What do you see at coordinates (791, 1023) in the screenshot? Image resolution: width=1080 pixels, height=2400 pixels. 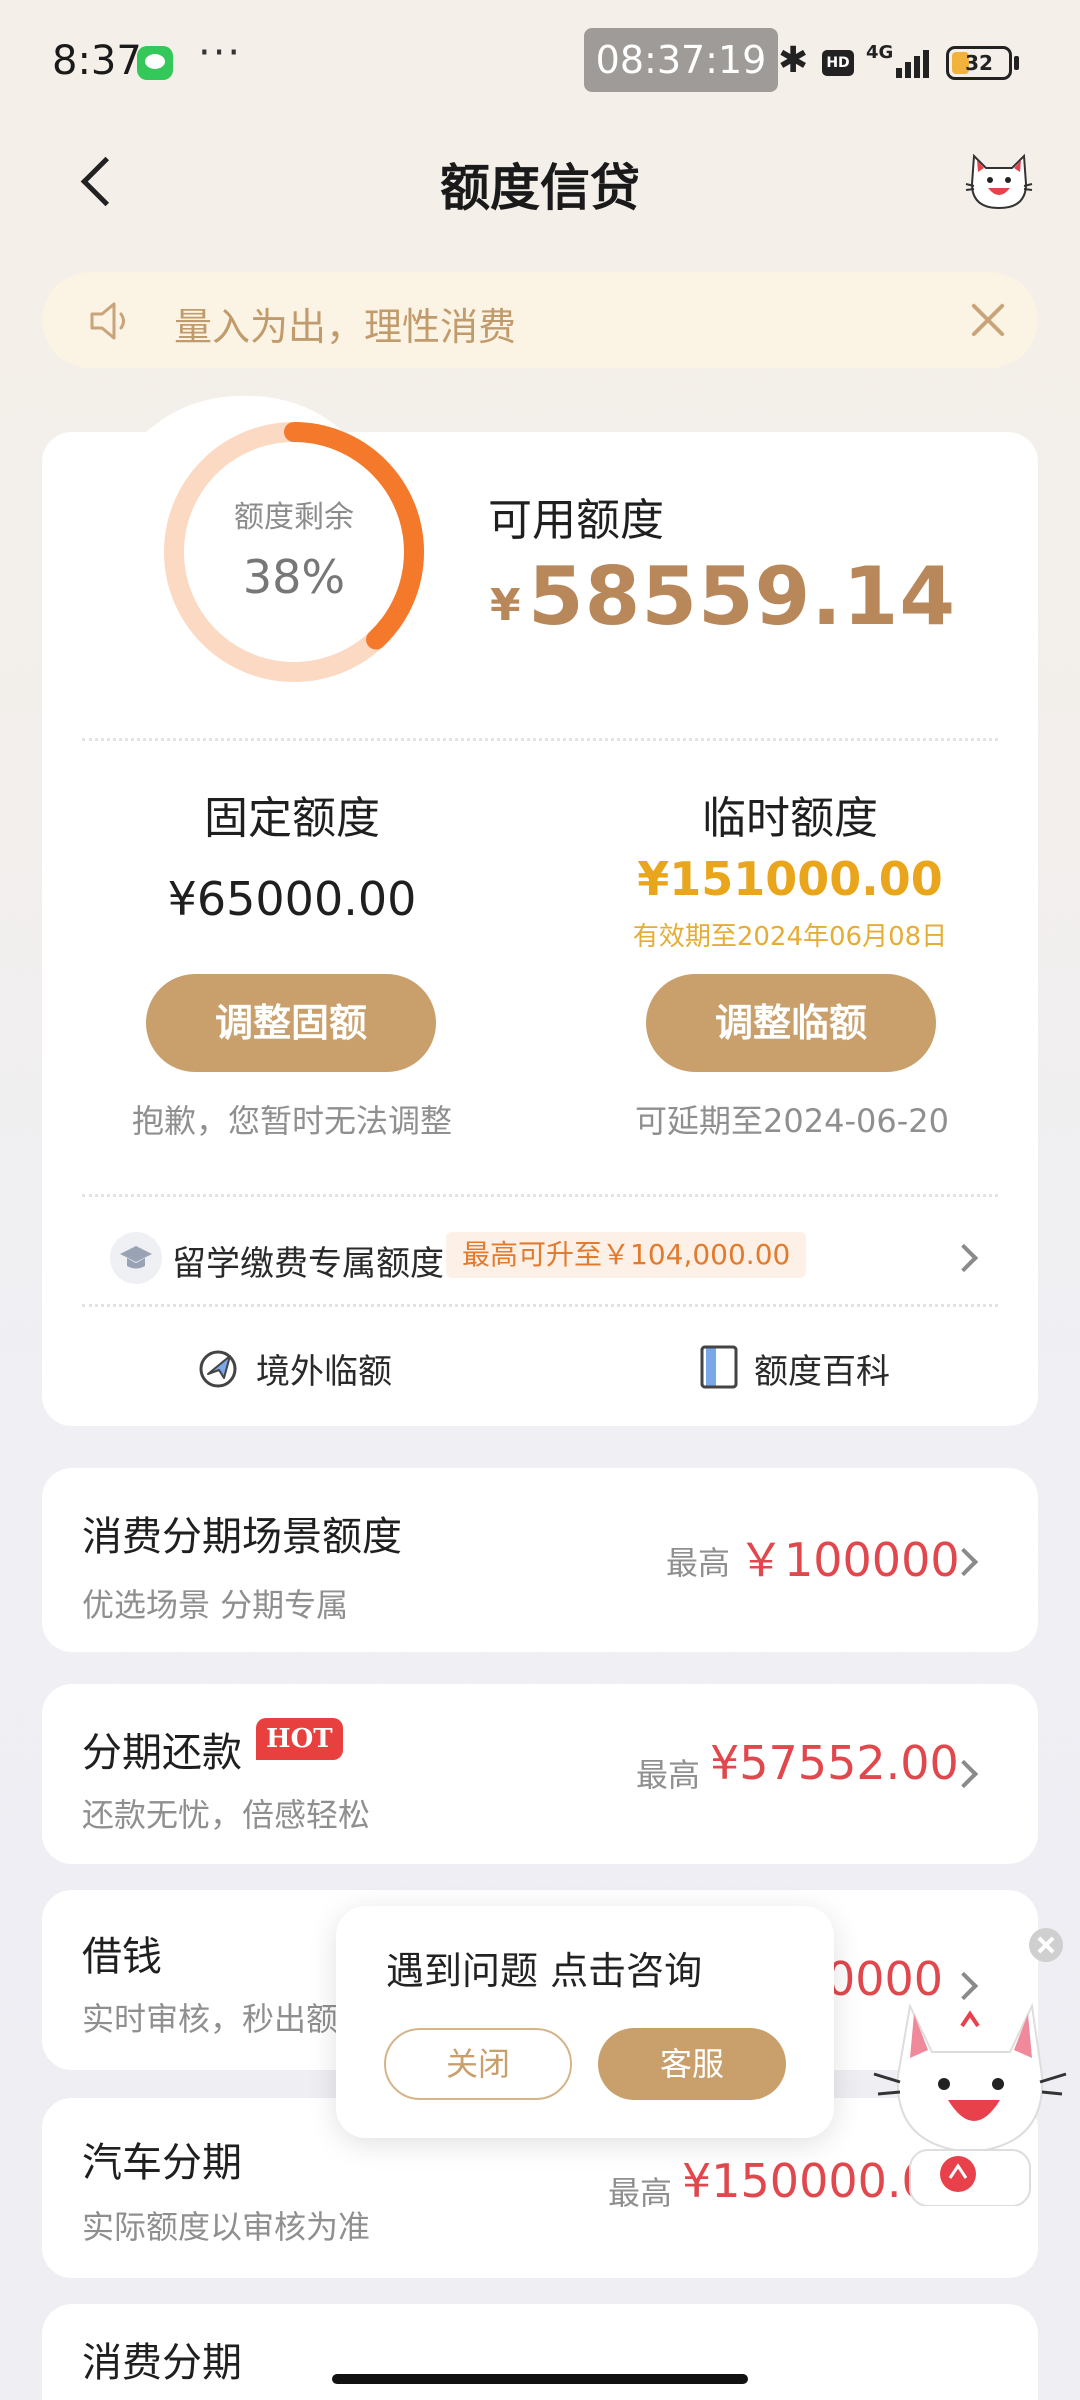 I see `adjust-temp-button: 调整临额` at bounding box center [791, 1023].